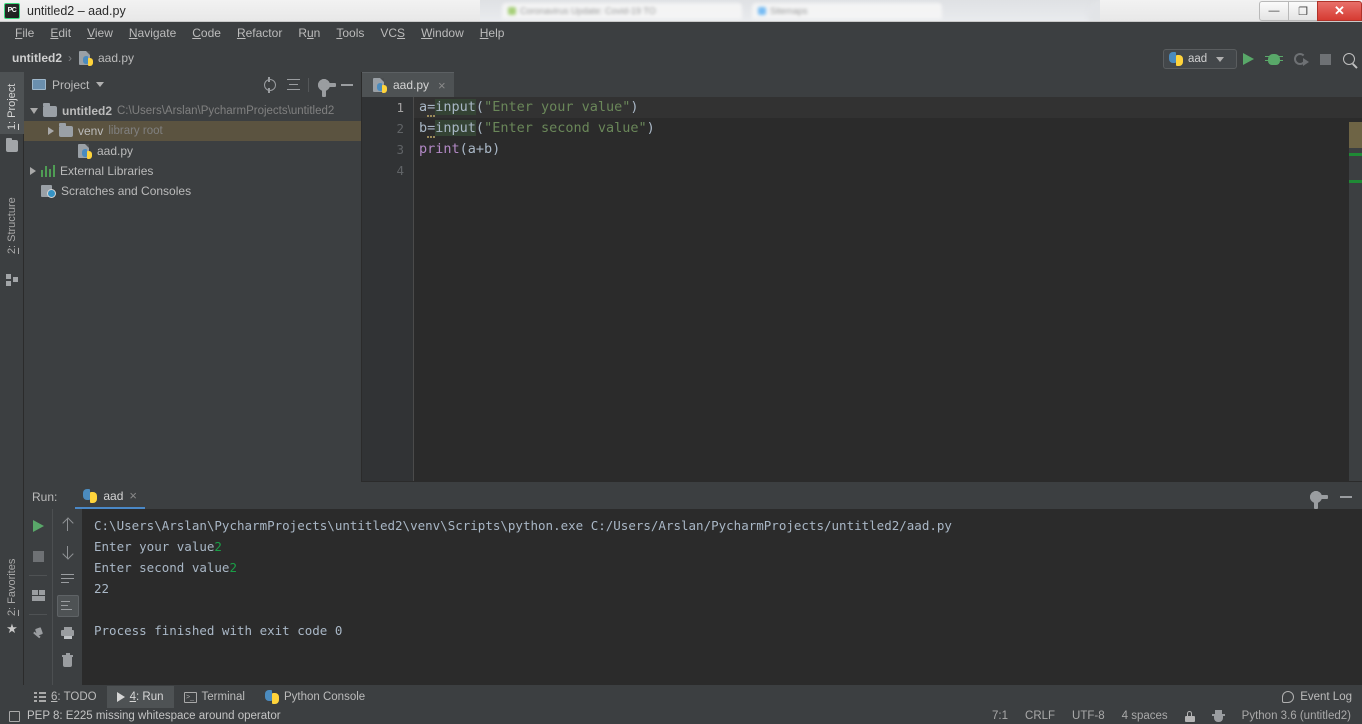 The height and width of the screenshot is (724, 1362). What do you see at coordinates (37, 58) in the screenshot?
I see `breadcrumb-project: untitled2` at bounding box center [37, 58].